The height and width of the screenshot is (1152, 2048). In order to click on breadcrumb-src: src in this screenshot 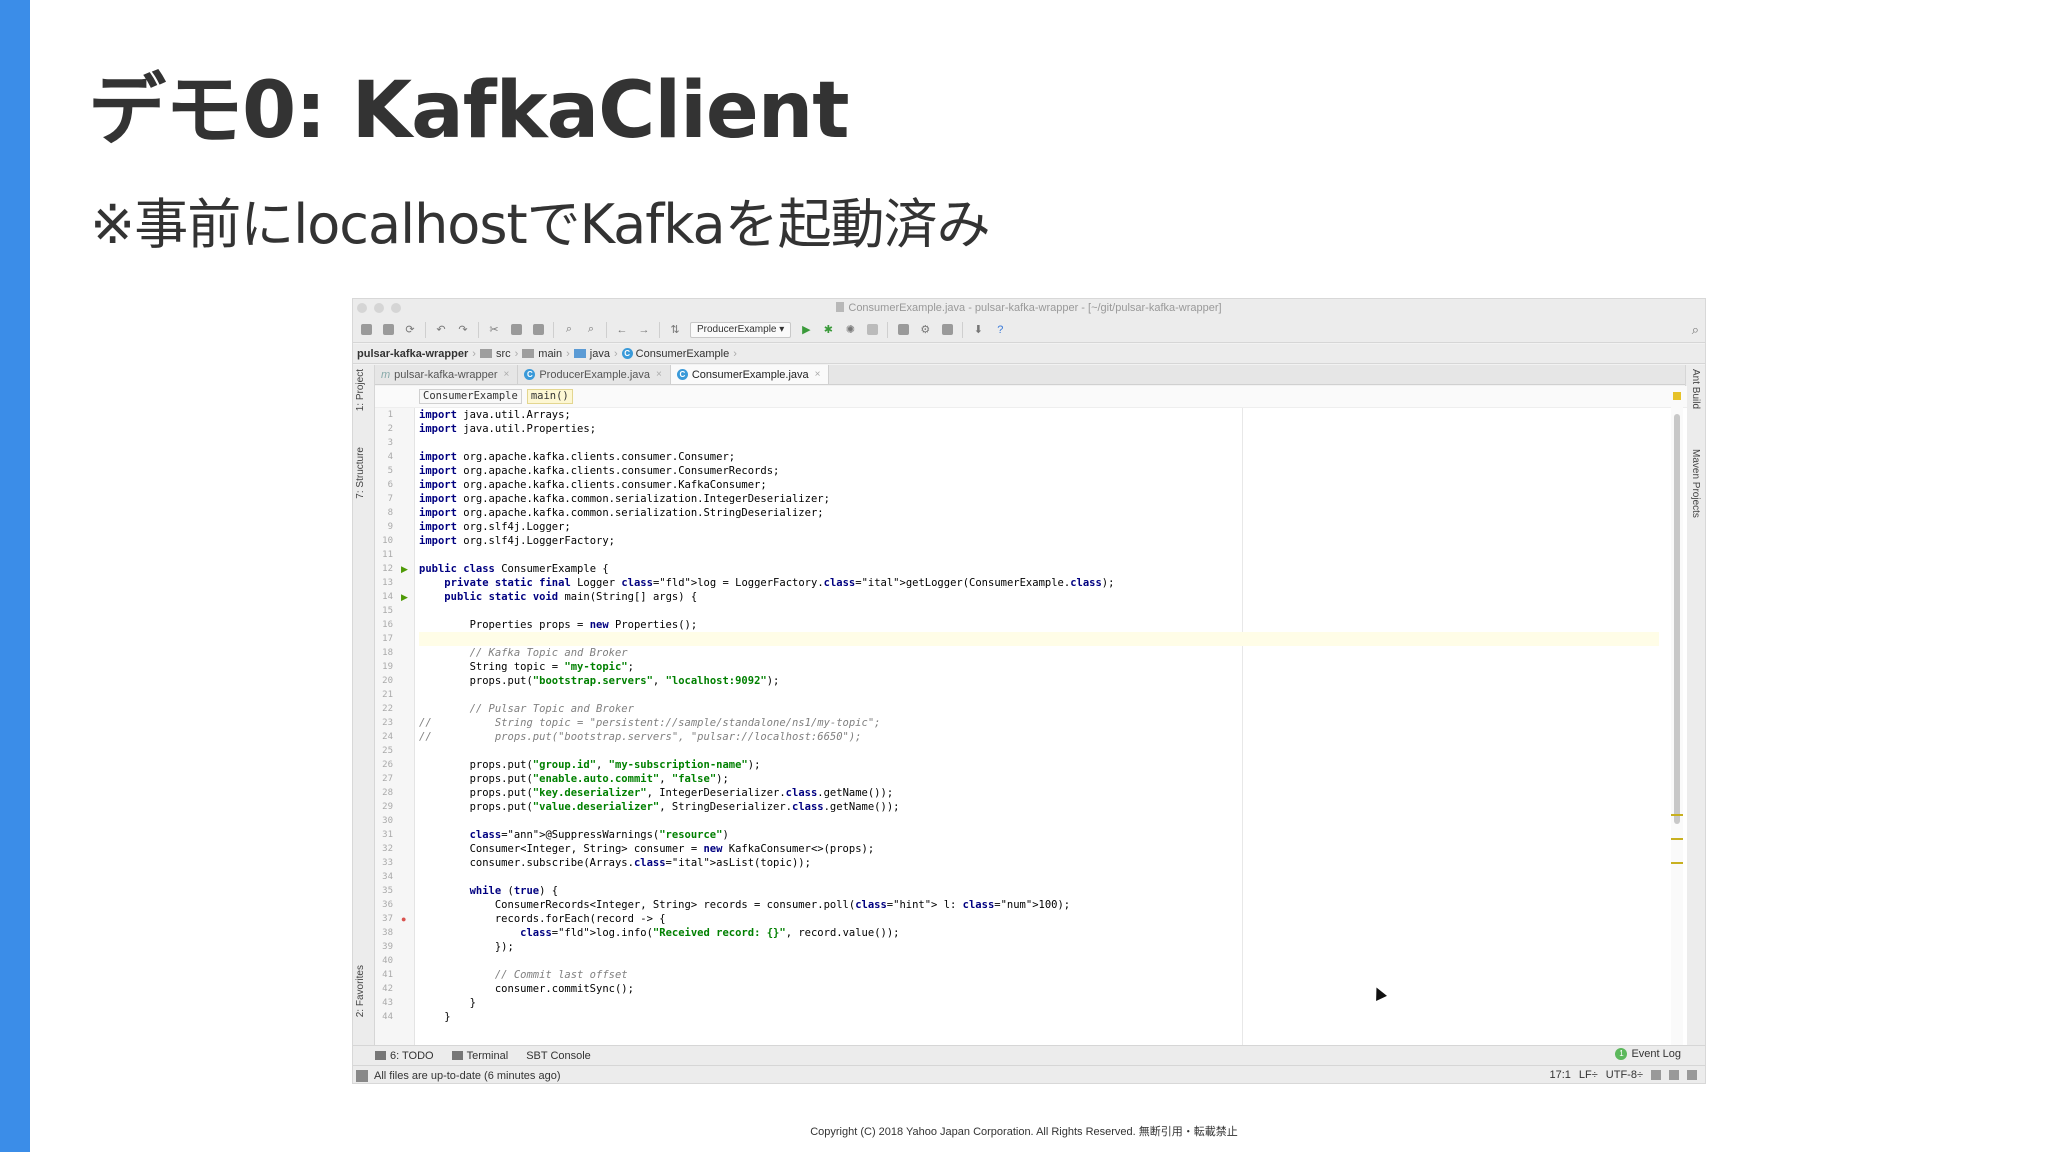, I will do `click(495, 354)`.